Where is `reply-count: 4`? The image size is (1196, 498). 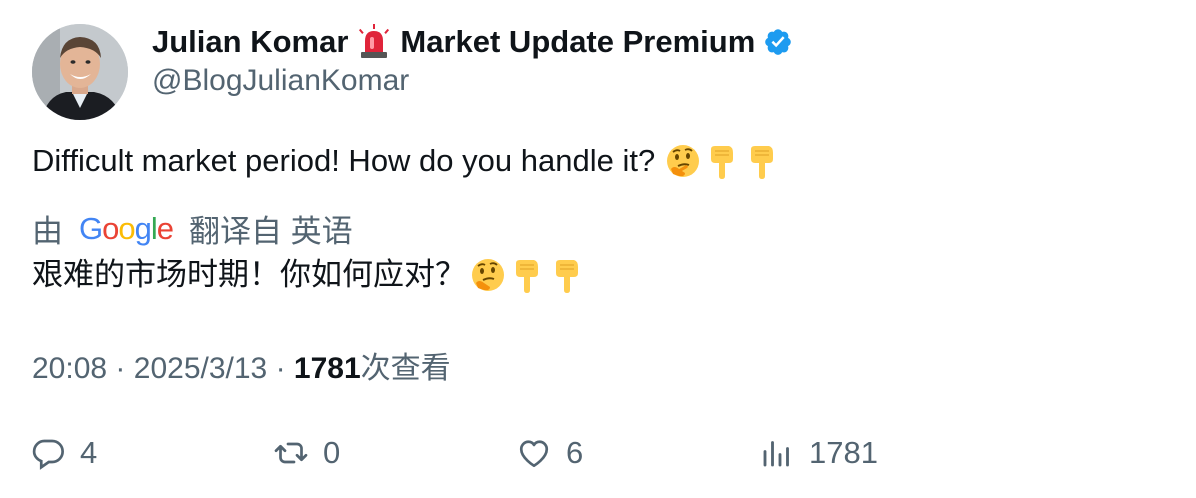
reply-count: 4 is located at coordinates (89, 452).